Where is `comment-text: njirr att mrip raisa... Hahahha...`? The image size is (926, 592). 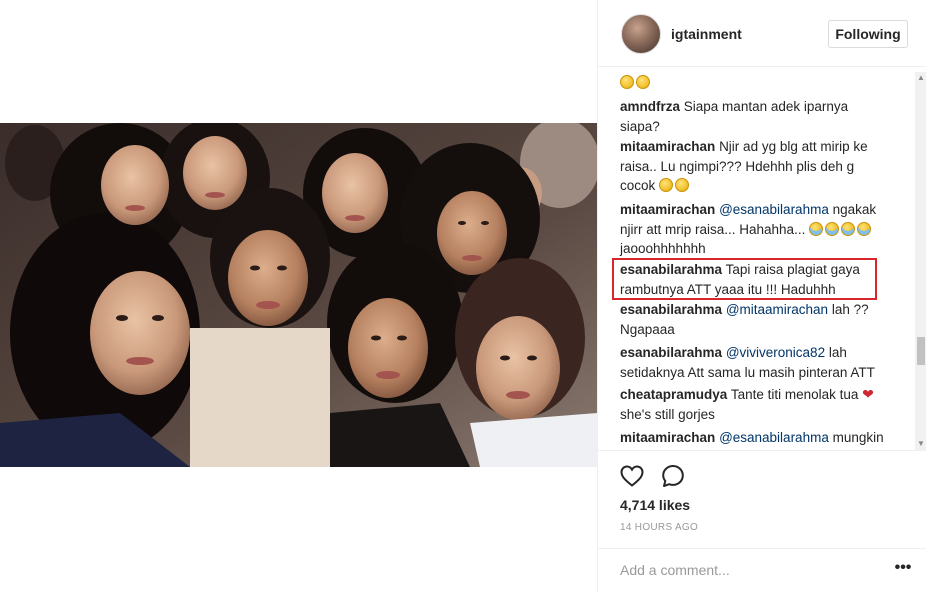 comment-text: njirr att mrip raisa... Hahahha... is located at coordinates (713, 229).